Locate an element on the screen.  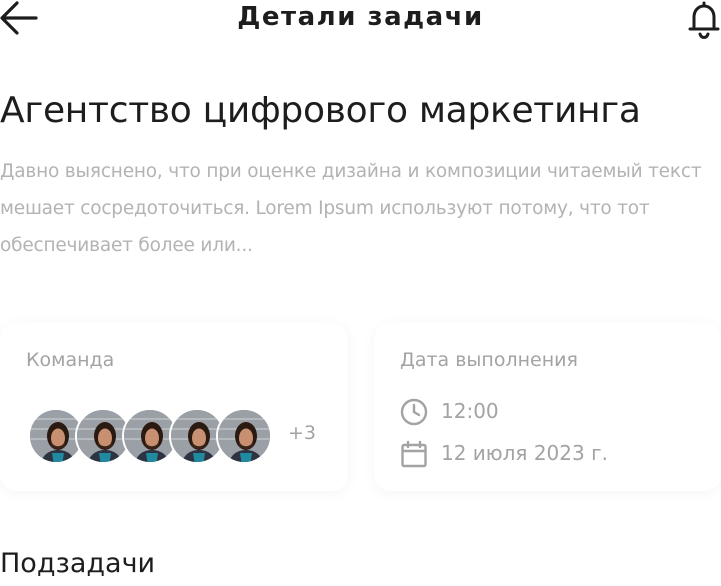
app-header: Детали задачи is located at coordinates (360, 20).